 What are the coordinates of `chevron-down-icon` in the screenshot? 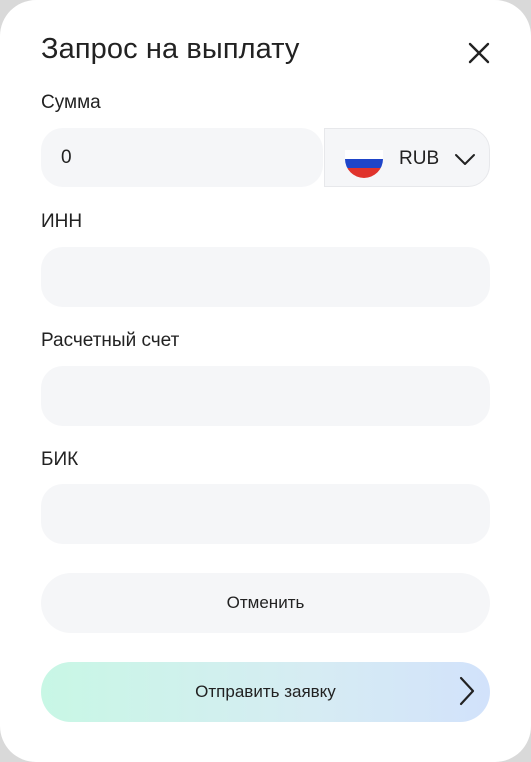 It's located at (465, 159).